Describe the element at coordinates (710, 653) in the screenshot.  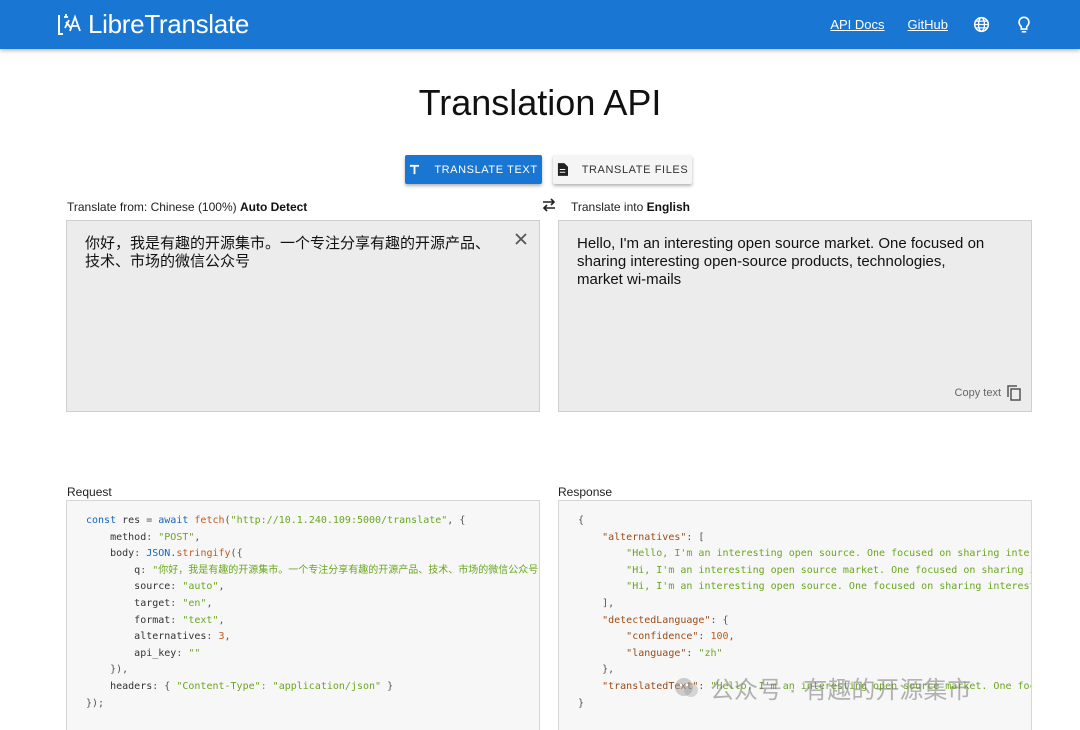
I see `response-language: "zh"` at that location.